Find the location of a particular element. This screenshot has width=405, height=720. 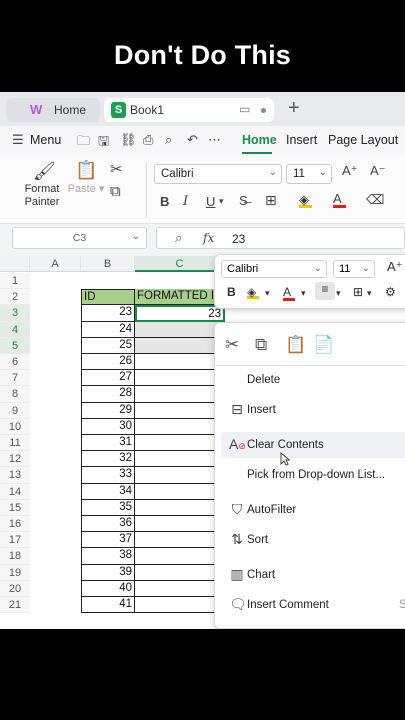

row-header: 16 is located at coordinates (15, 524).